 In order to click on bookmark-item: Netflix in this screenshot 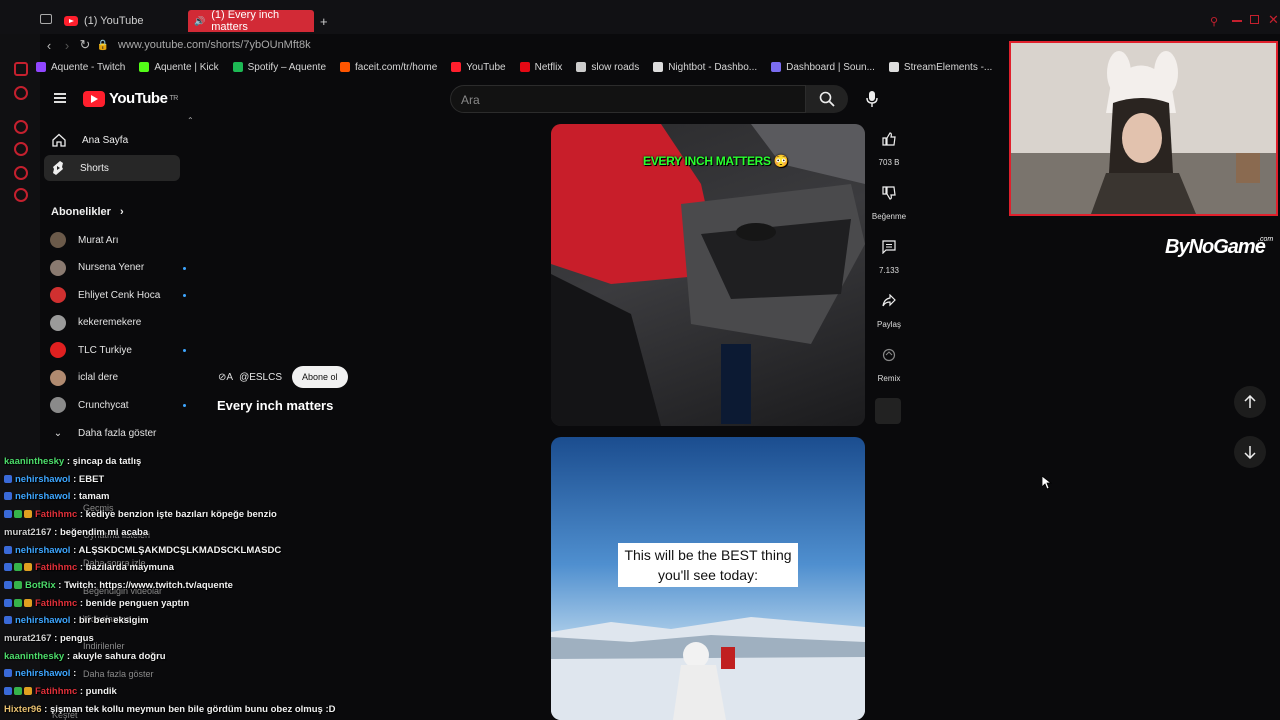, I will do `click(540, 67)`.